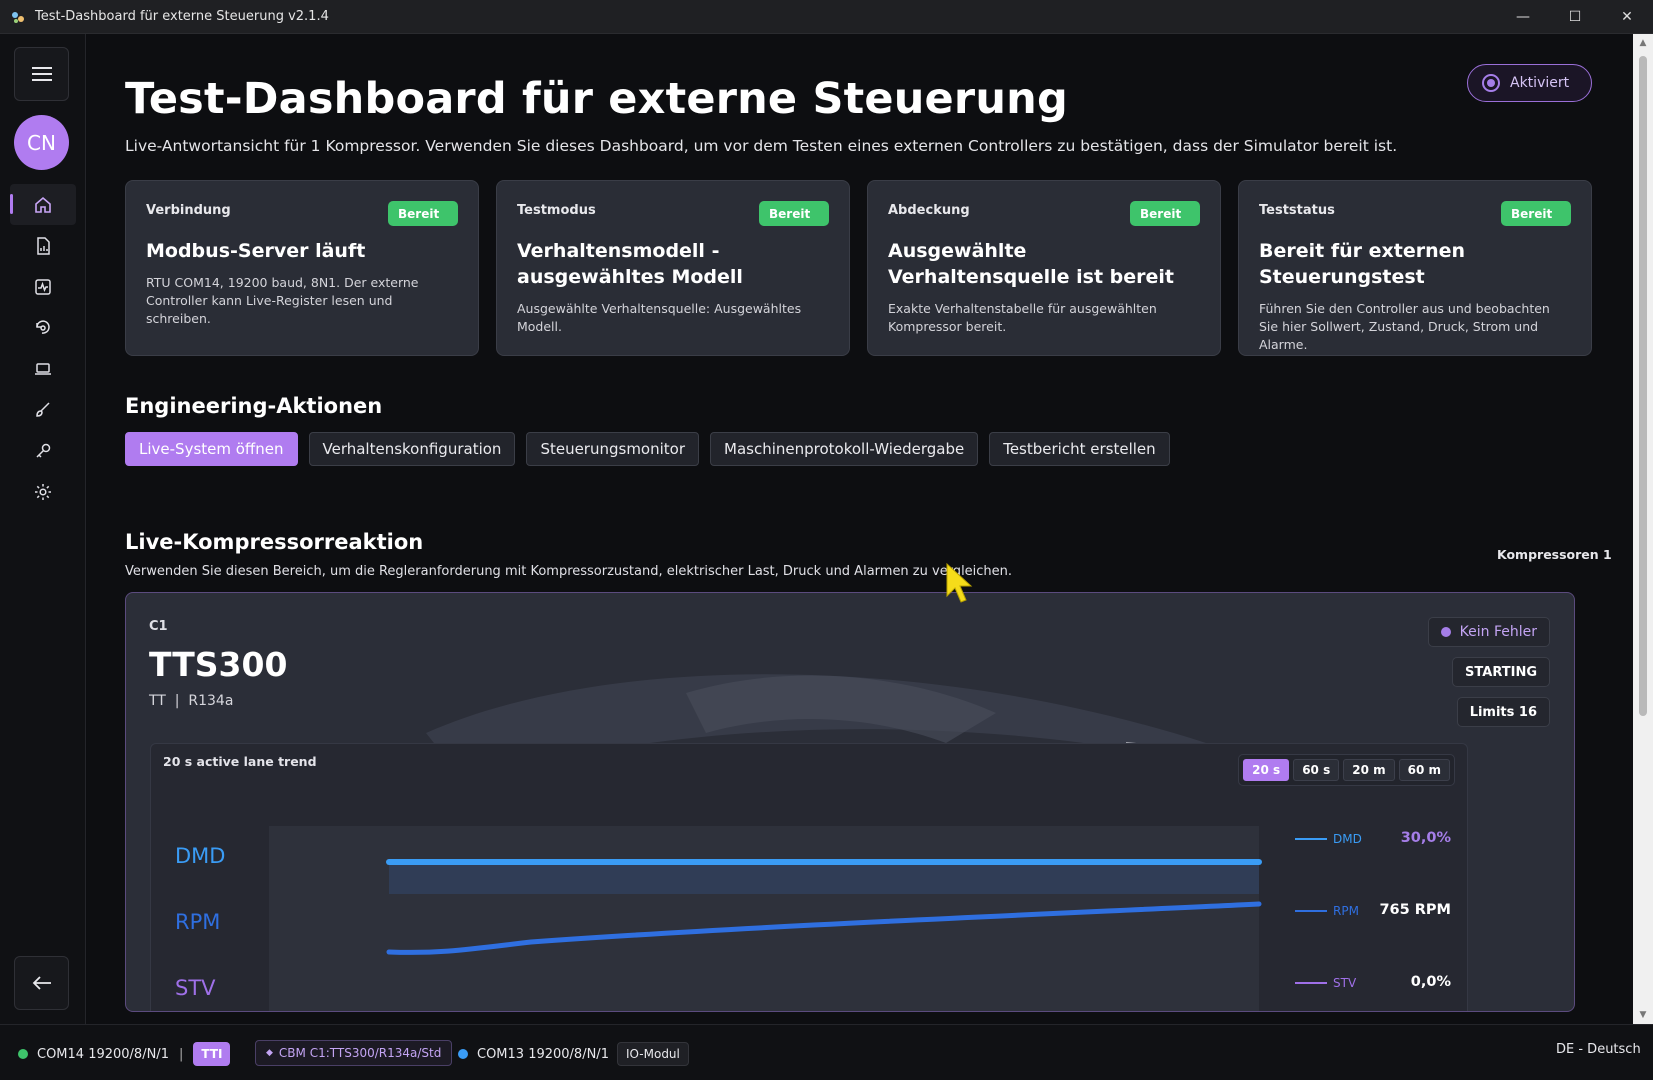 Image resolution: width=1653 pixels, height=1080 pixels. I want to click on port2-label: COM13 19200/8/N/1, so click(543, 1054).